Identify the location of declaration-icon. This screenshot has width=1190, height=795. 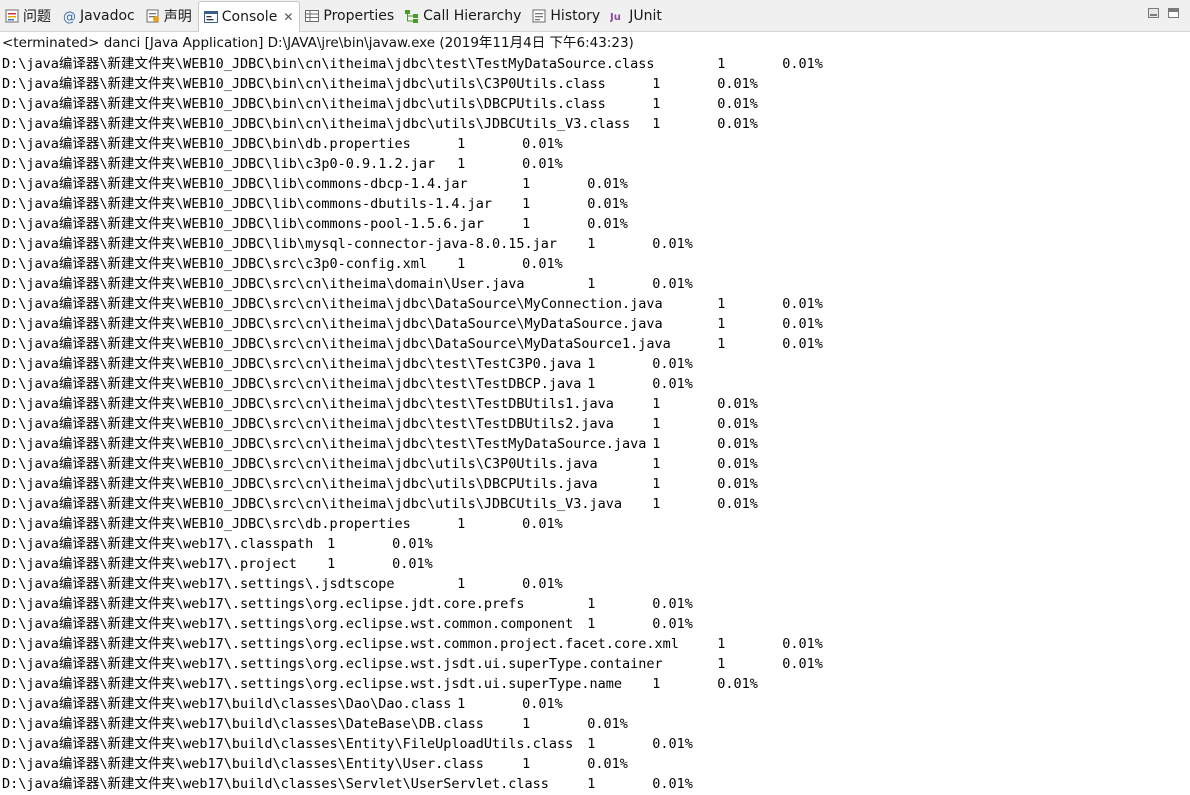
(153, 16).